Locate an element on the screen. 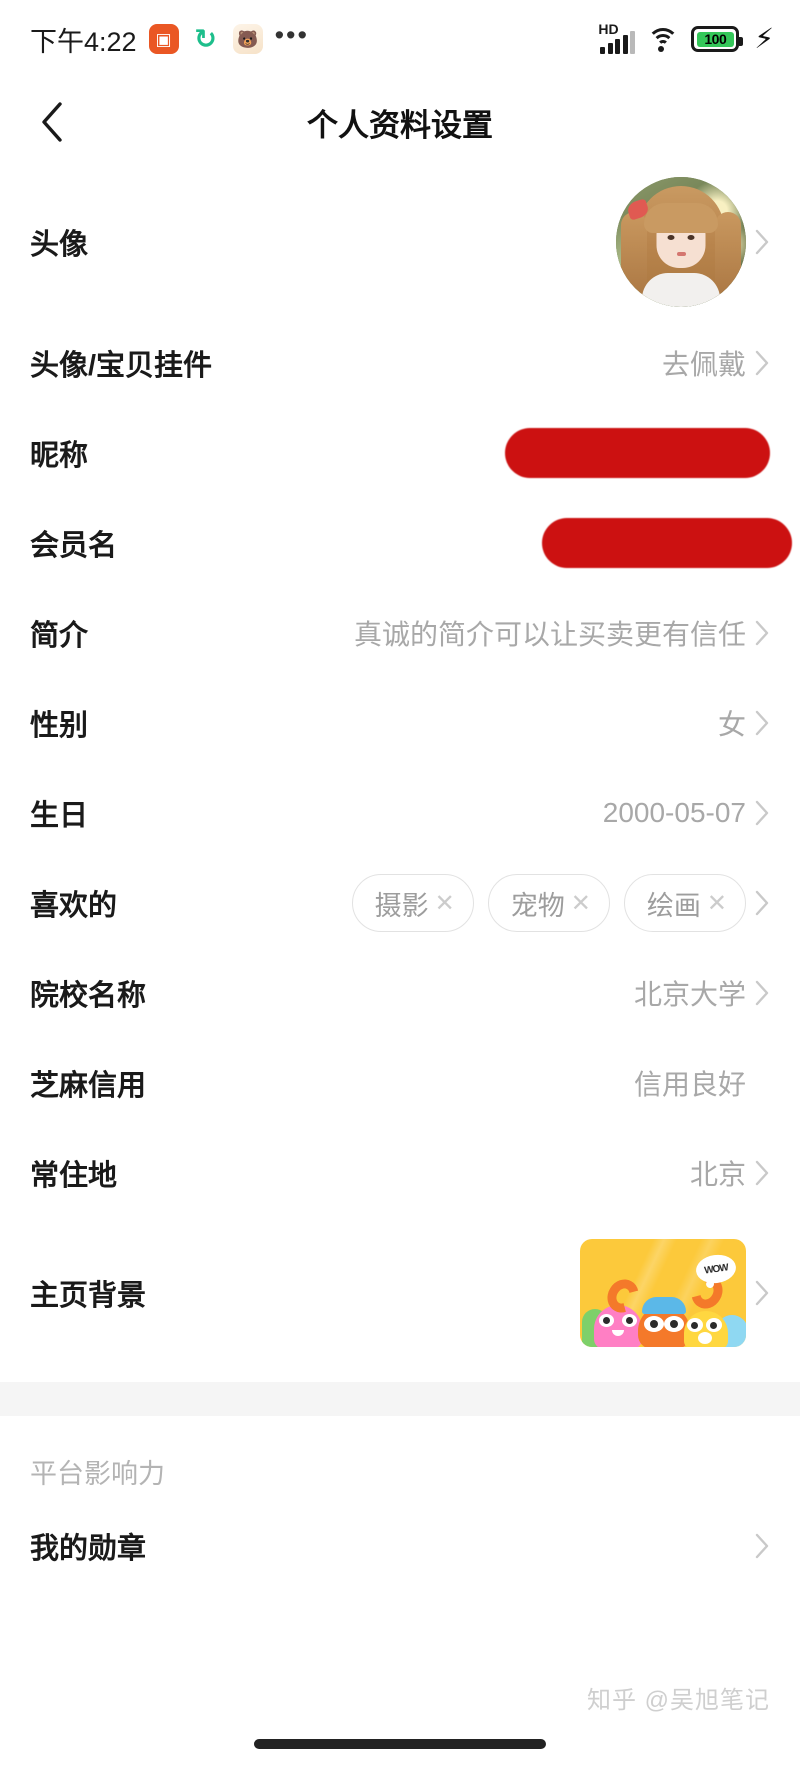 The width and height of the screenshot is (800, 1777). row-interests: 喜欢的 摄影 ✕ 宠物 ✕ 绘画 ✕ is located at coordinates (400, 903).